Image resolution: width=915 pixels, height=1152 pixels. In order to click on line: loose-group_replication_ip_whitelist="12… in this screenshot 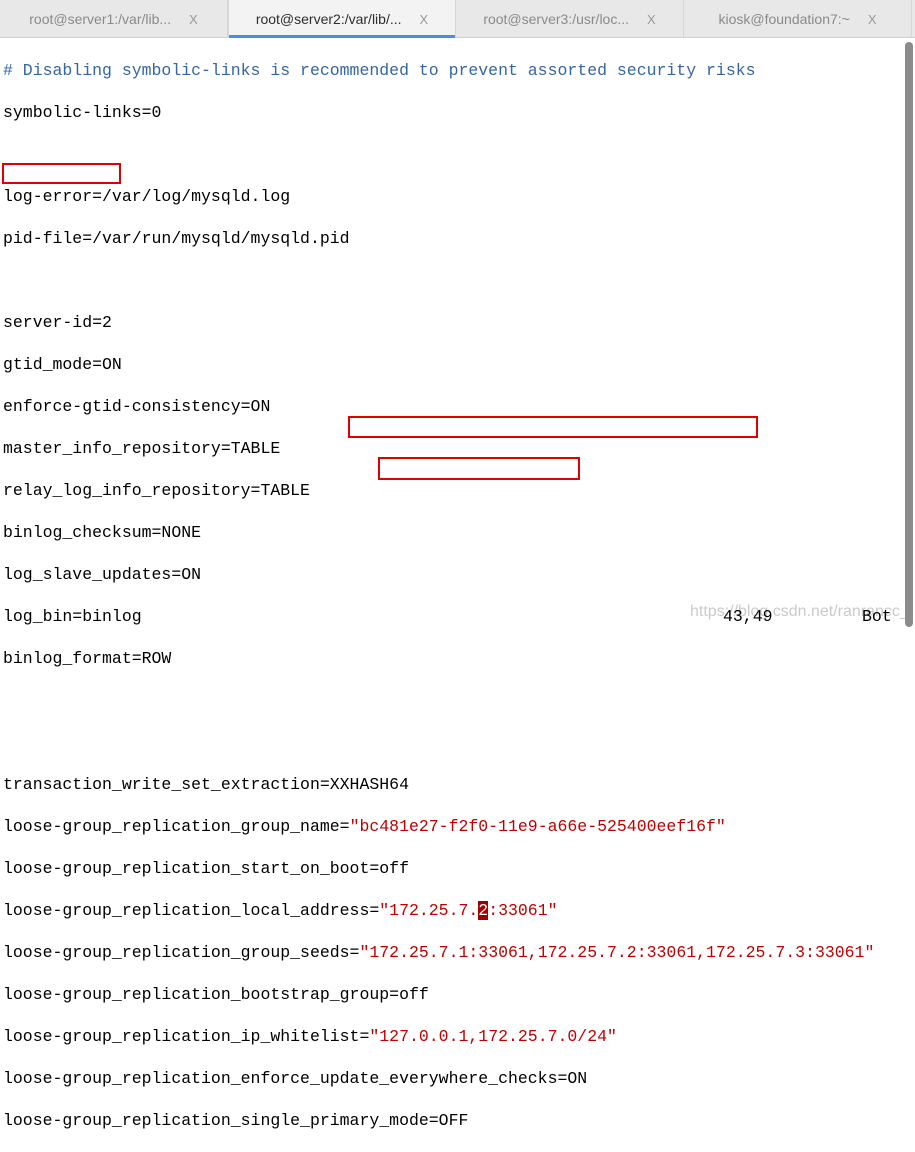, I will do `click(453, 1036)`.